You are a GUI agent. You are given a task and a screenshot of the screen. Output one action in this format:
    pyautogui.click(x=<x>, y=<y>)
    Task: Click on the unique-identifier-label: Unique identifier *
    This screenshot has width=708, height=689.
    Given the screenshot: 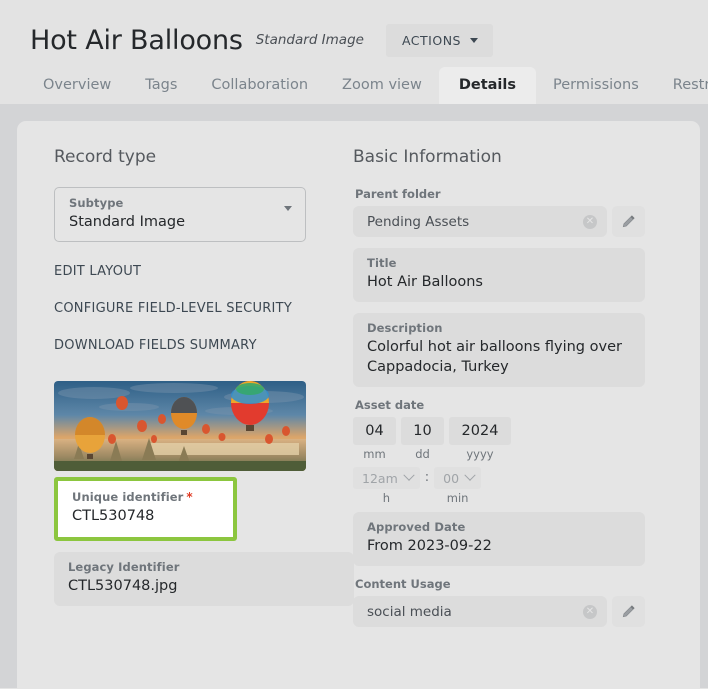 What is the action you would take?
    pyautogui.click(x=145, y=497)
    